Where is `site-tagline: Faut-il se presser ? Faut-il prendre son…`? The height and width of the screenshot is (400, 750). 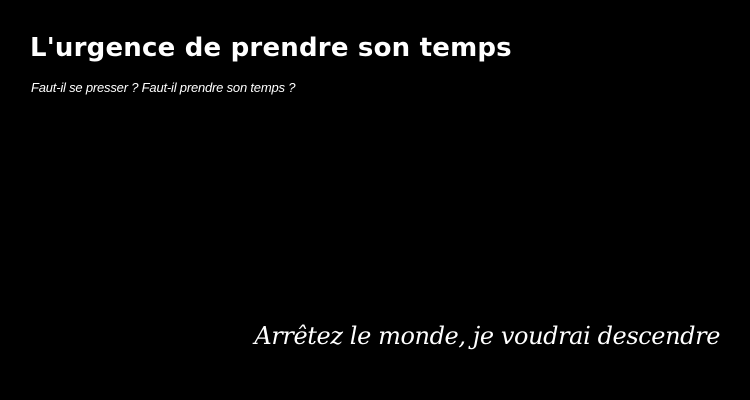
site-tagline: Faut-il se presser ? Faut-il prendre son… is located at coordinates (163, 87).